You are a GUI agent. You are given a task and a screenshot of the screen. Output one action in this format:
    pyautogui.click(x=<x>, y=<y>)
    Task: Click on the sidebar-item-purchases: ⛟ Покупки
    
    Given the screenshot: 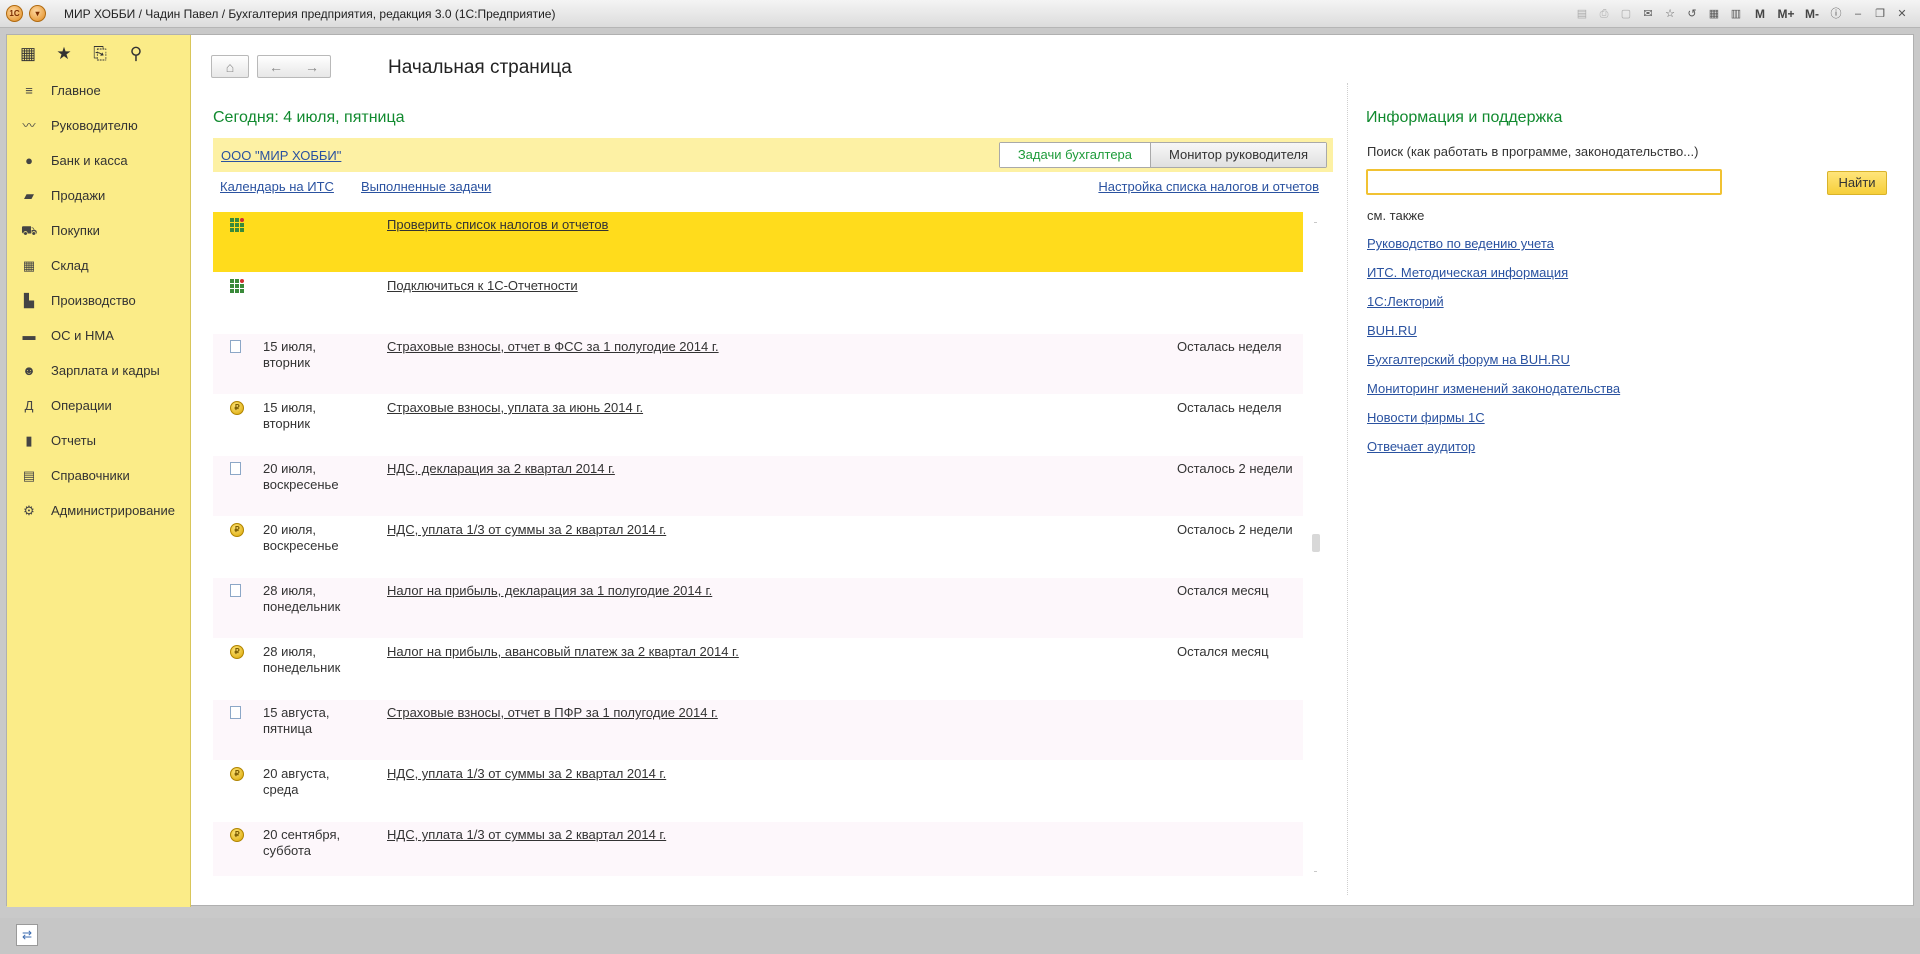 What is the action you would take?
    pyautogui.click(x=98, y=230)
    